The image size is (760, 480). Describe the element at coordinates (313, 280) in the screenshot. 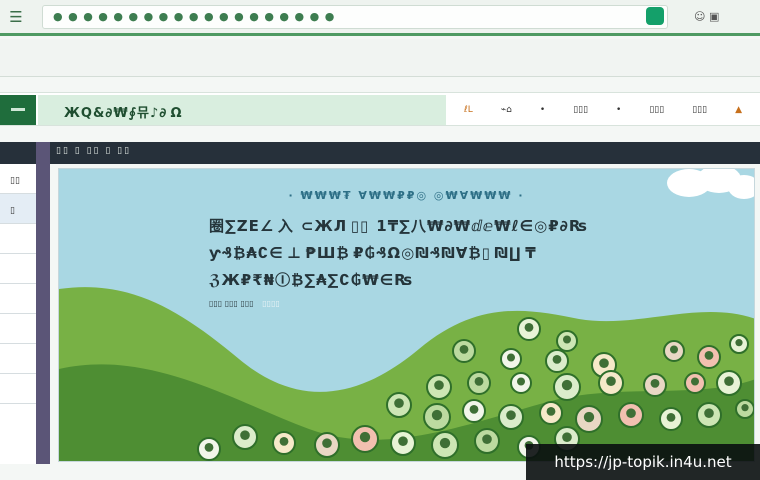

I see `hero-headline-line: ℨЖ₽₹₦Ⓘ₿∑₳∑∁₲₩∈₨` at that location.